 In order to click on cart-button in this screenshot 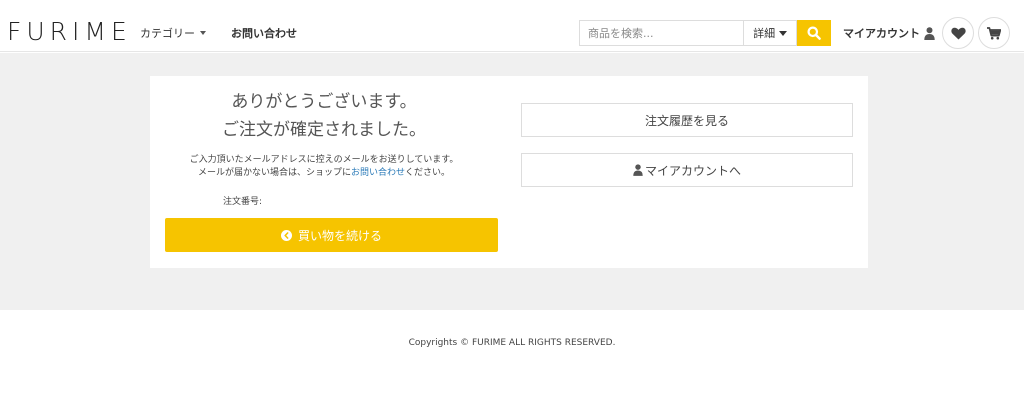, I will do `click(994, 33)`.